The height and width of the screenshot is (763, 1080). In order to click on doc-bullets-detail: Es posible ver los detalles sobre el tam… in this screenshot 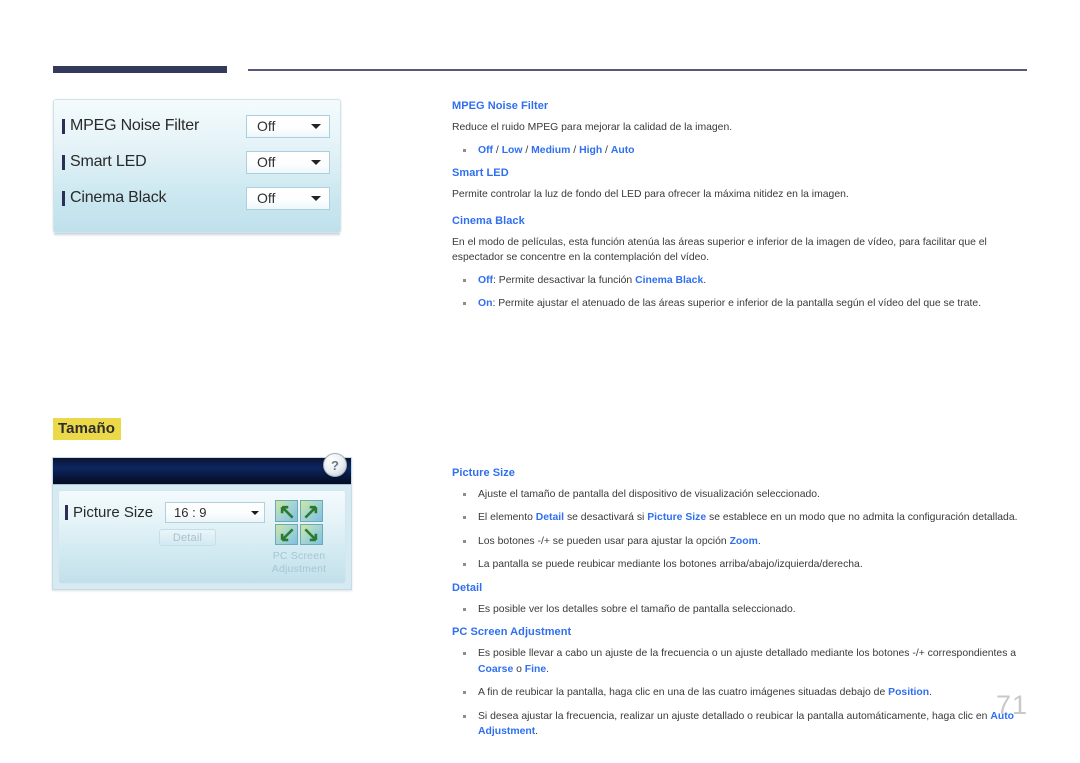, I will do `click(740, 610)`.